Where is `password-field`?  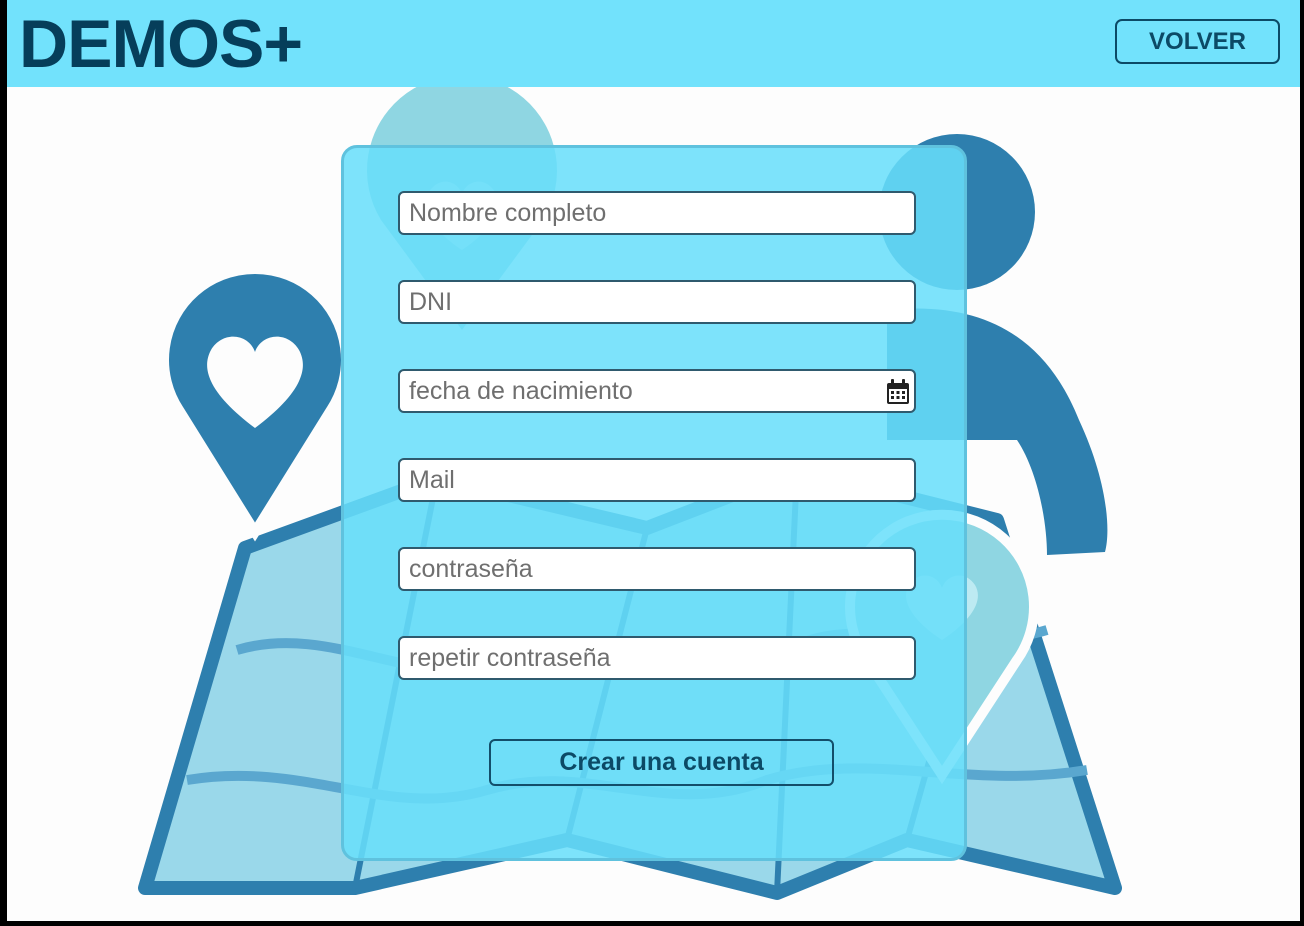
password-field is located at coordinates (657, 569).